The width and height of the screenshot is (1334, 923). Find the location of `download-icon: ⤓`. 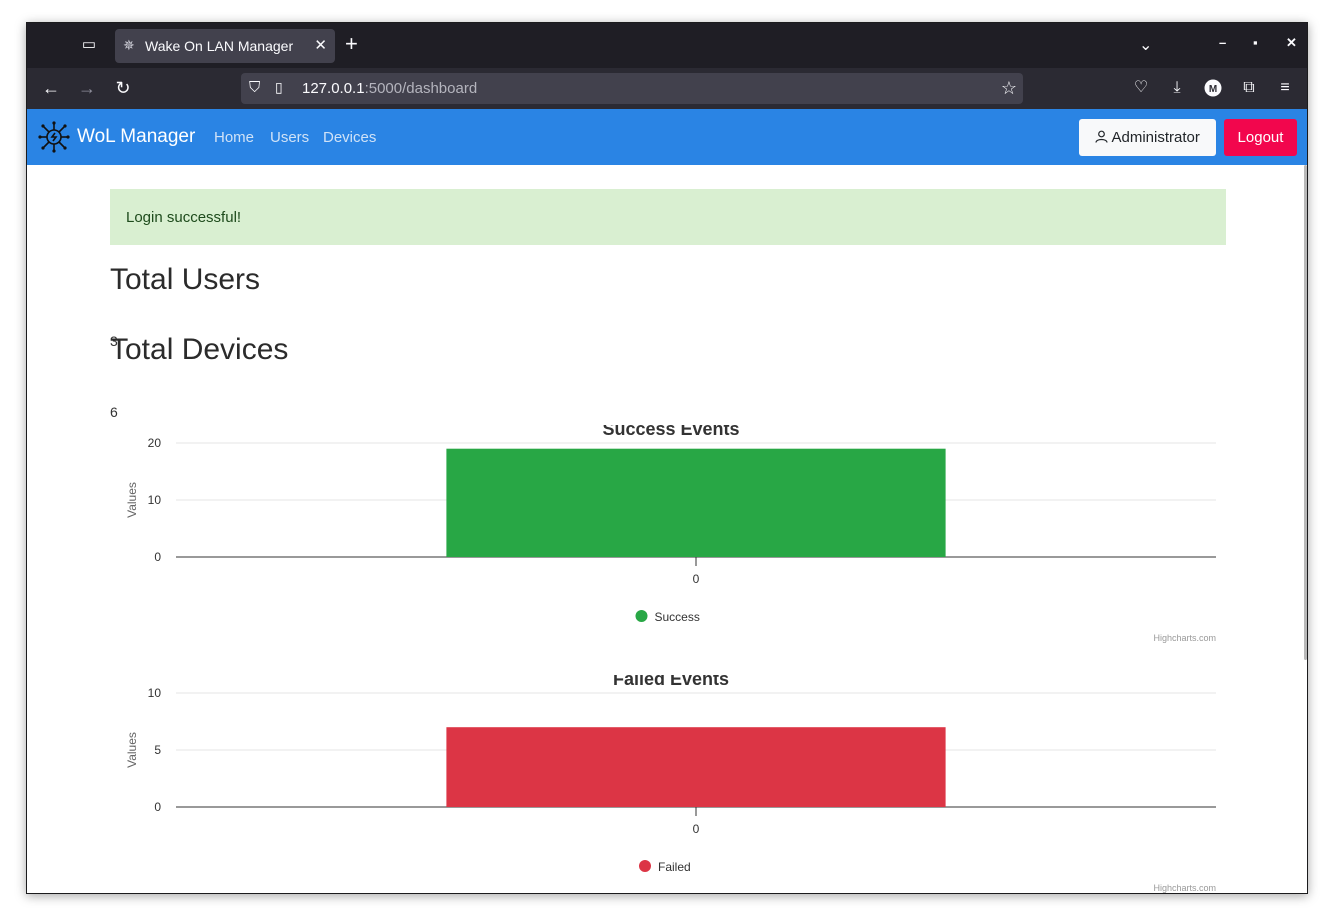

download-icon: ⤓ is located at coordinates (1177, 88).